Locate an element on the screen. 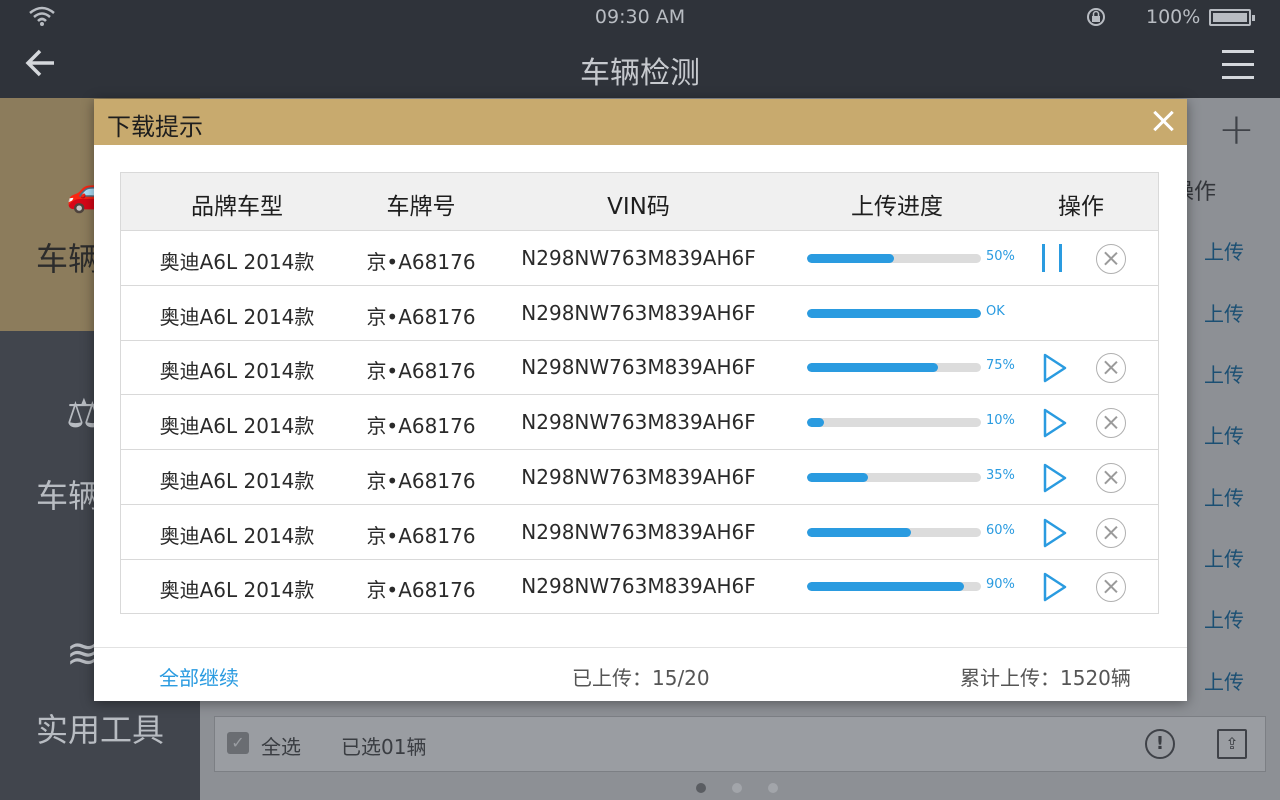 The width and height of the screenshot is (1280, 800). progress-label: 10% is located at coordinates (1000, 421).